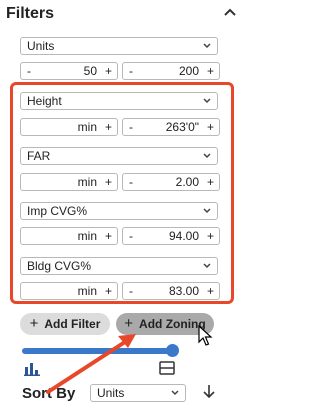  Describe the element at coordinates (230, 13) in the screenshot. I see `chevron-up-icon` at that location.